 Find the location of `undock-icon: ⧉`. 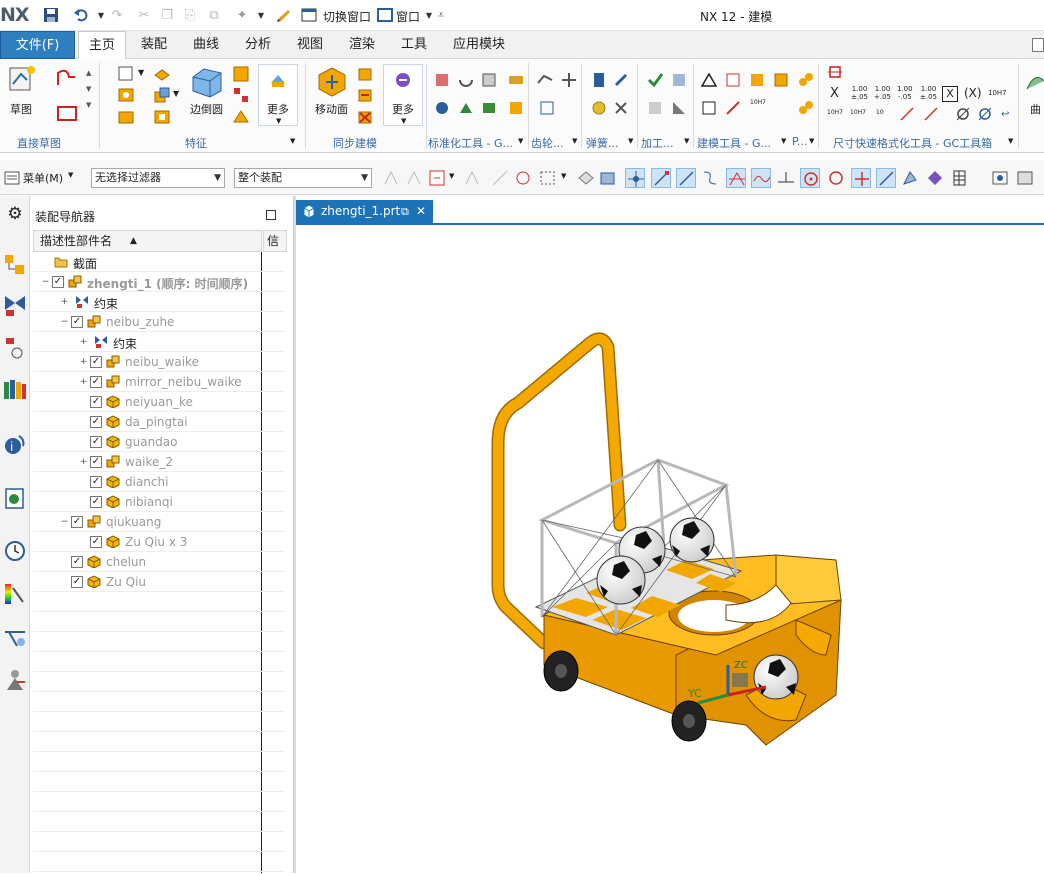

undock-icon: ⧉ is located at coordinates (405, 211).